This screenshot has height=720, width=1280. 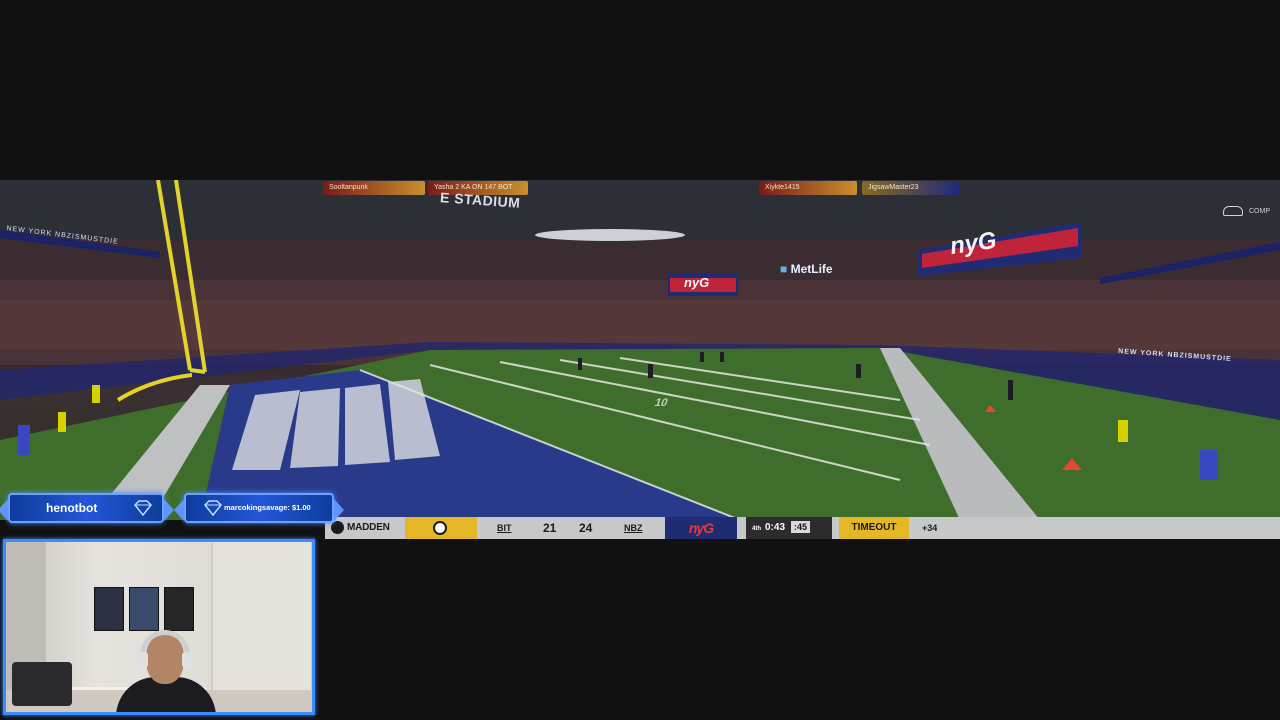 I want to click on distance-indicator: +34, so click(x=930, y=528).